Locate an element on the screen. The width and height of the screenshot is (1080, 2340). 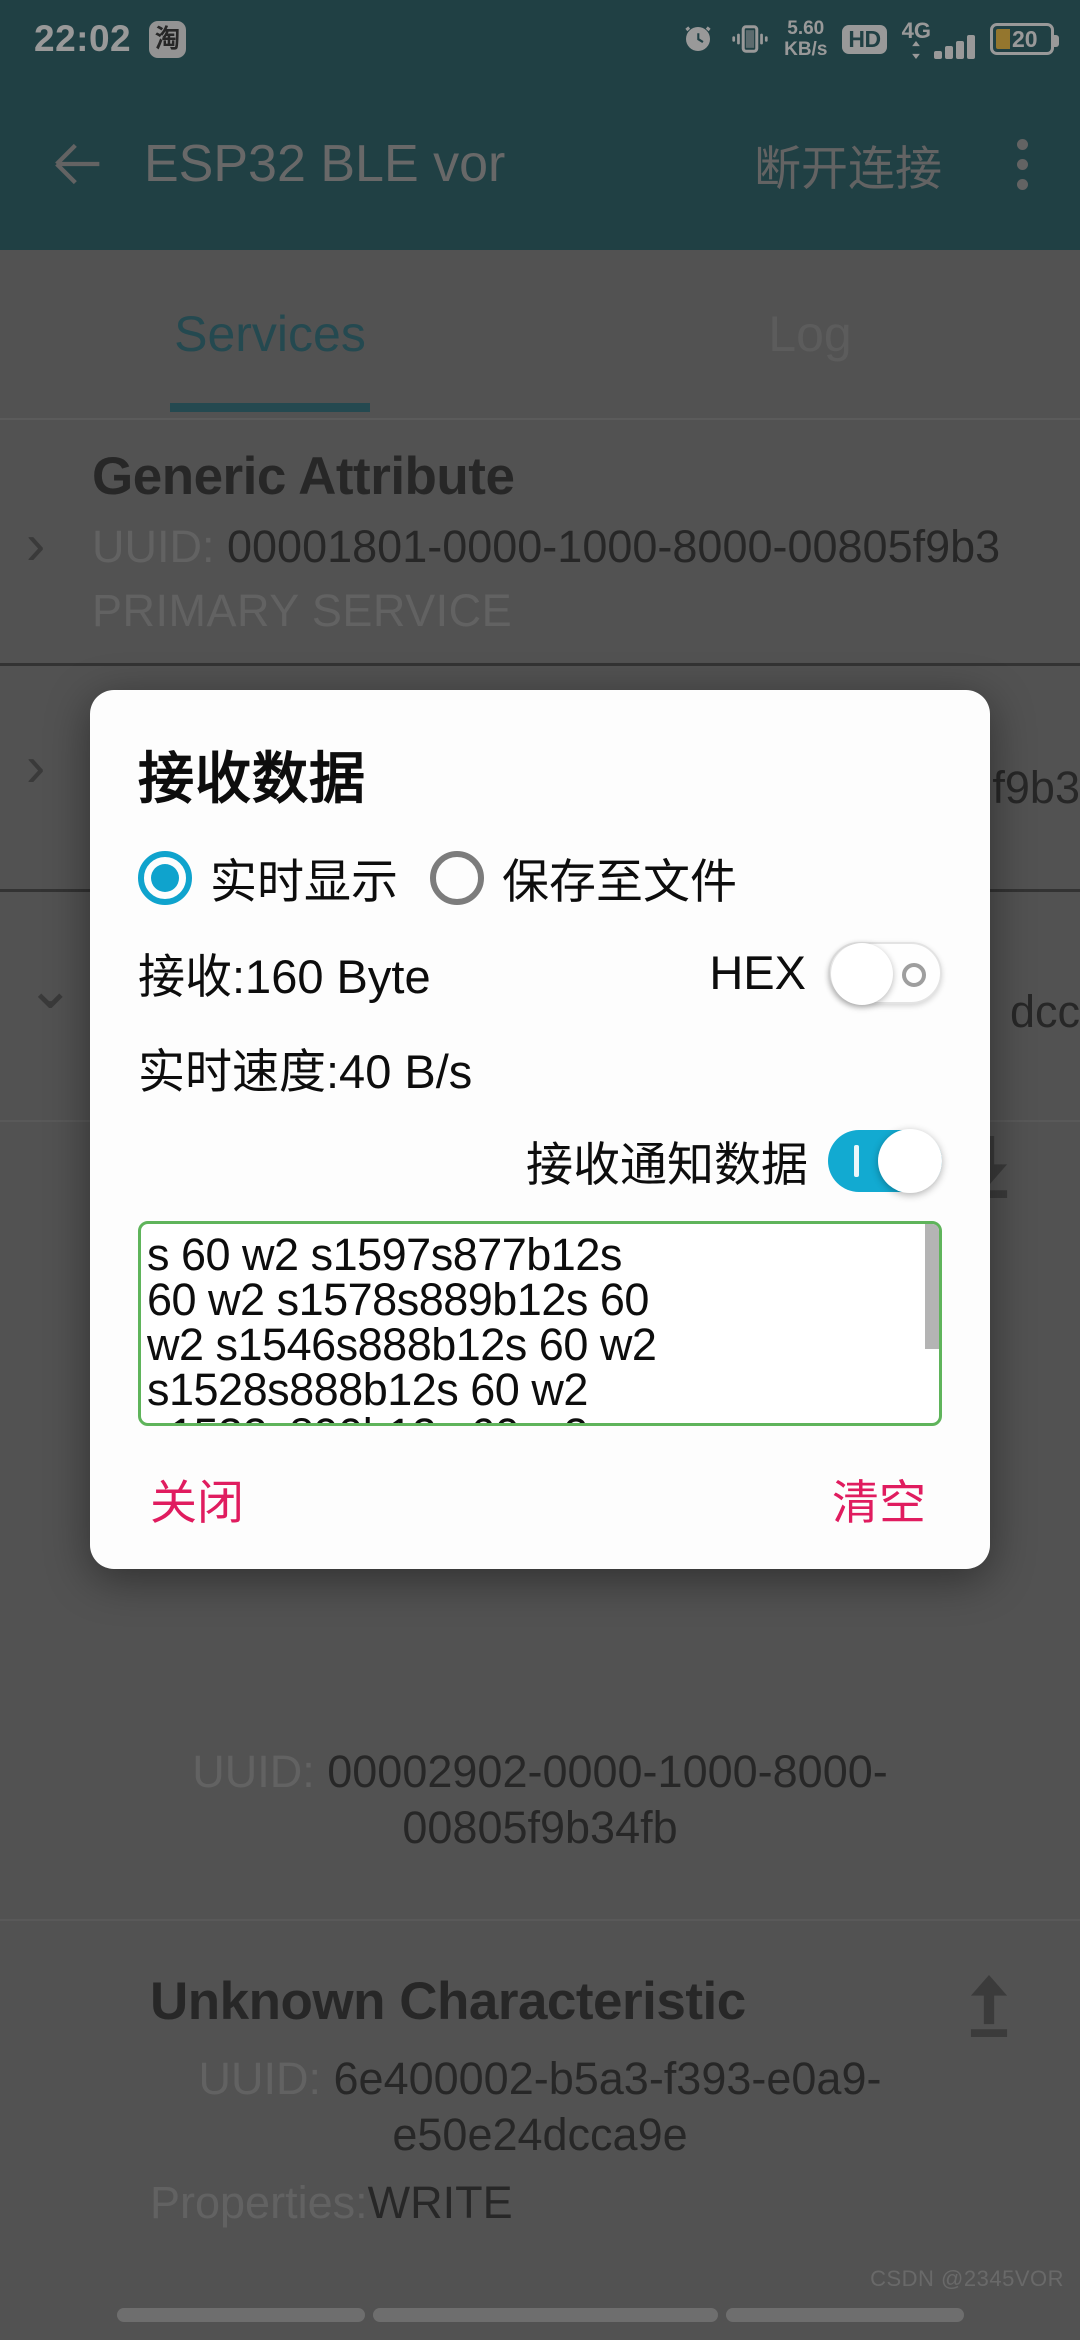
notify-toggle is located at coordinates (885, 1160).